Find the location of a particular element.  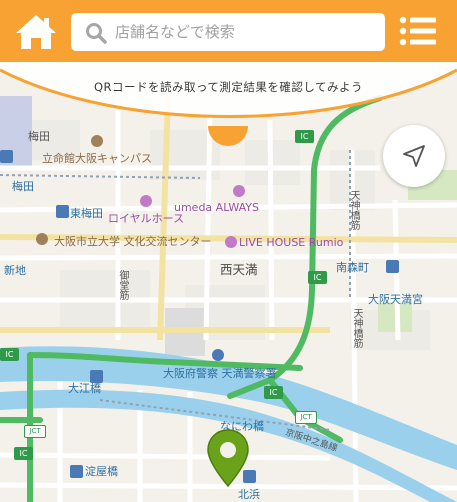

map-label-kitahama: 北浜 is located at coordinates (249, 494).